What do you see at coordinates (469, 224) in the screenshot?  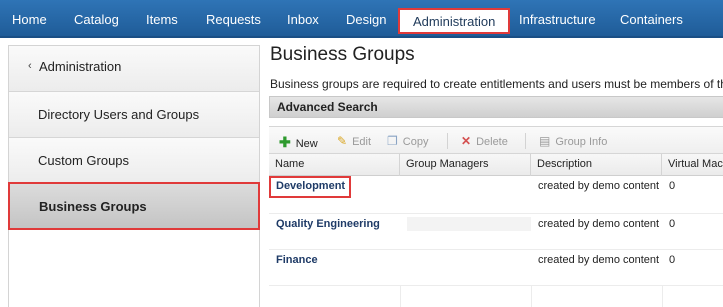 I see `redacted-managers` at bounding box center [469, 224].